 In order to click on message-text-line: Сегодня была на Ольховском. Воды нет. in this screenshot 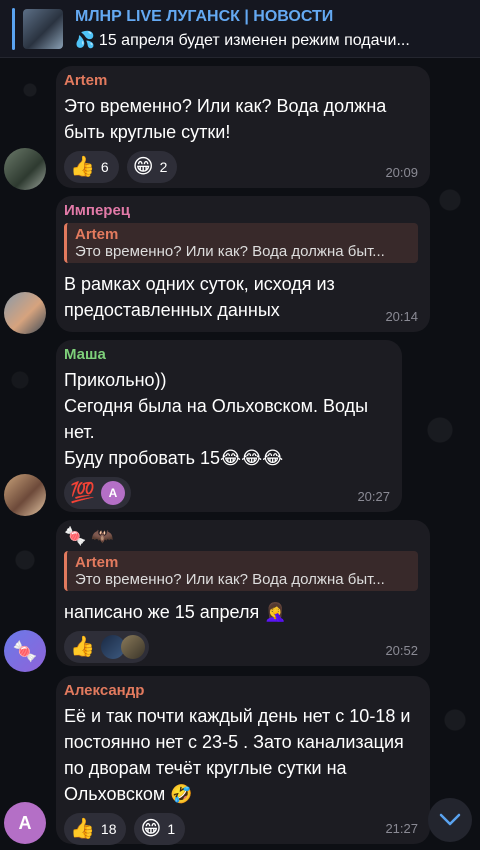, I will do `click(216, 419)`.